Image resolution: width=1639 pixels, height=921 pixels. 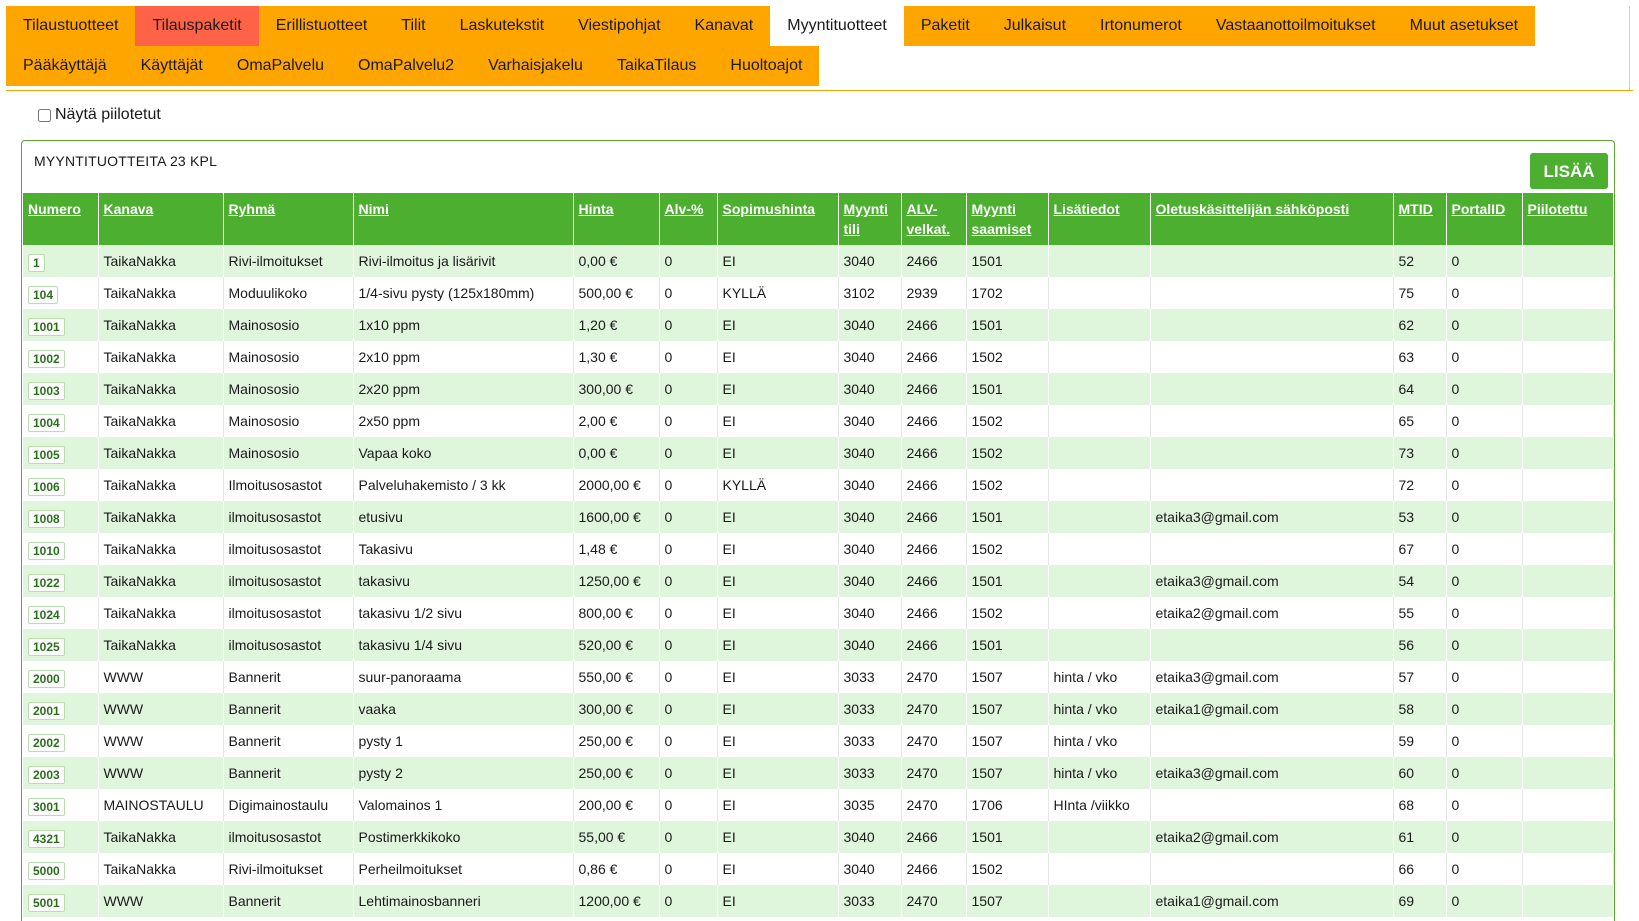 I want to click on cell-myyntitili: 3040, so click(x=870, y=421).